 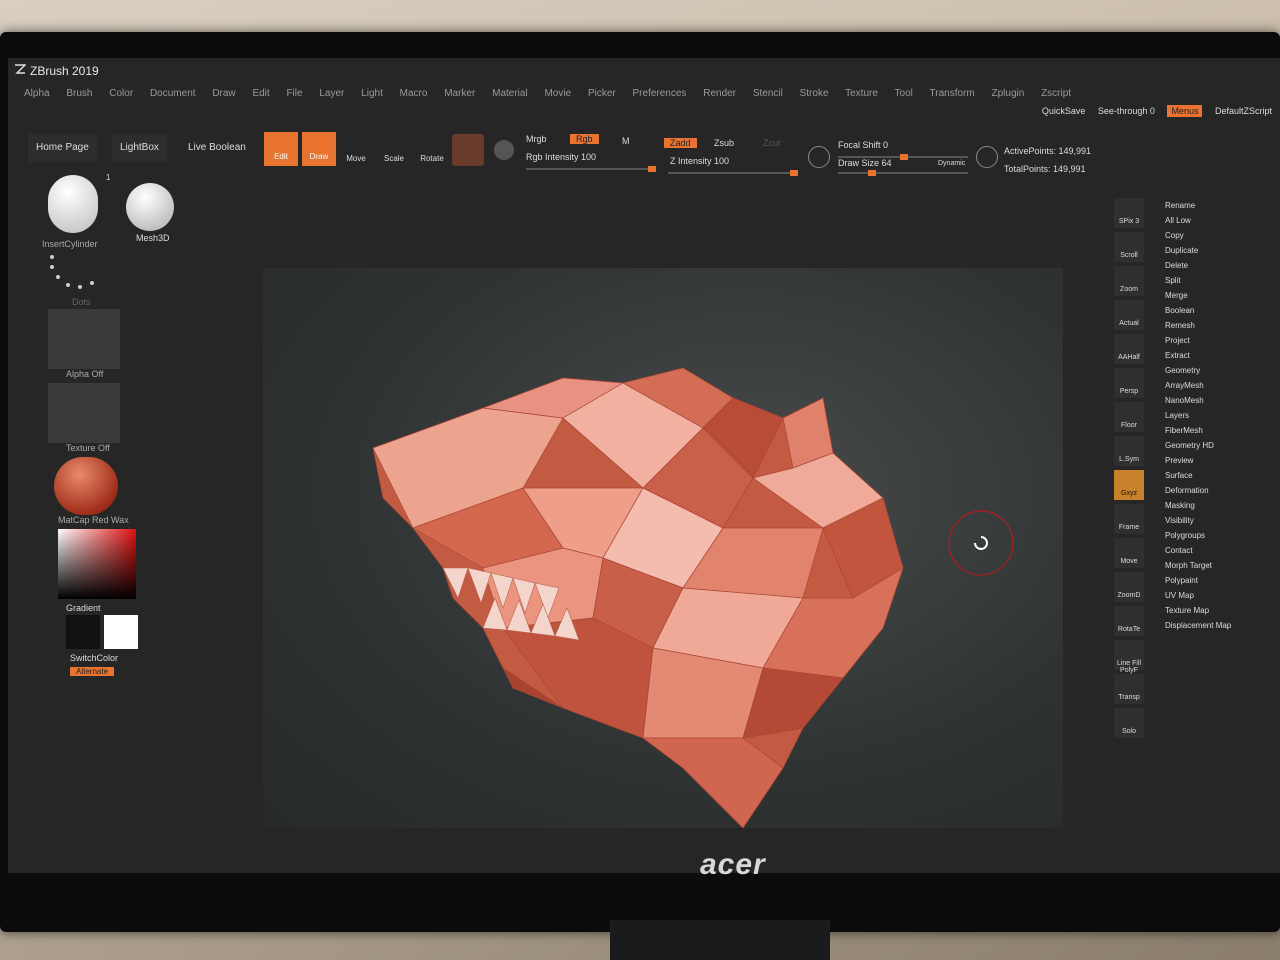 What do you see at coordinates (1198, 505) in the screenshot?
I see `masking-menu: Masking` at bounding box center [1198, 505].